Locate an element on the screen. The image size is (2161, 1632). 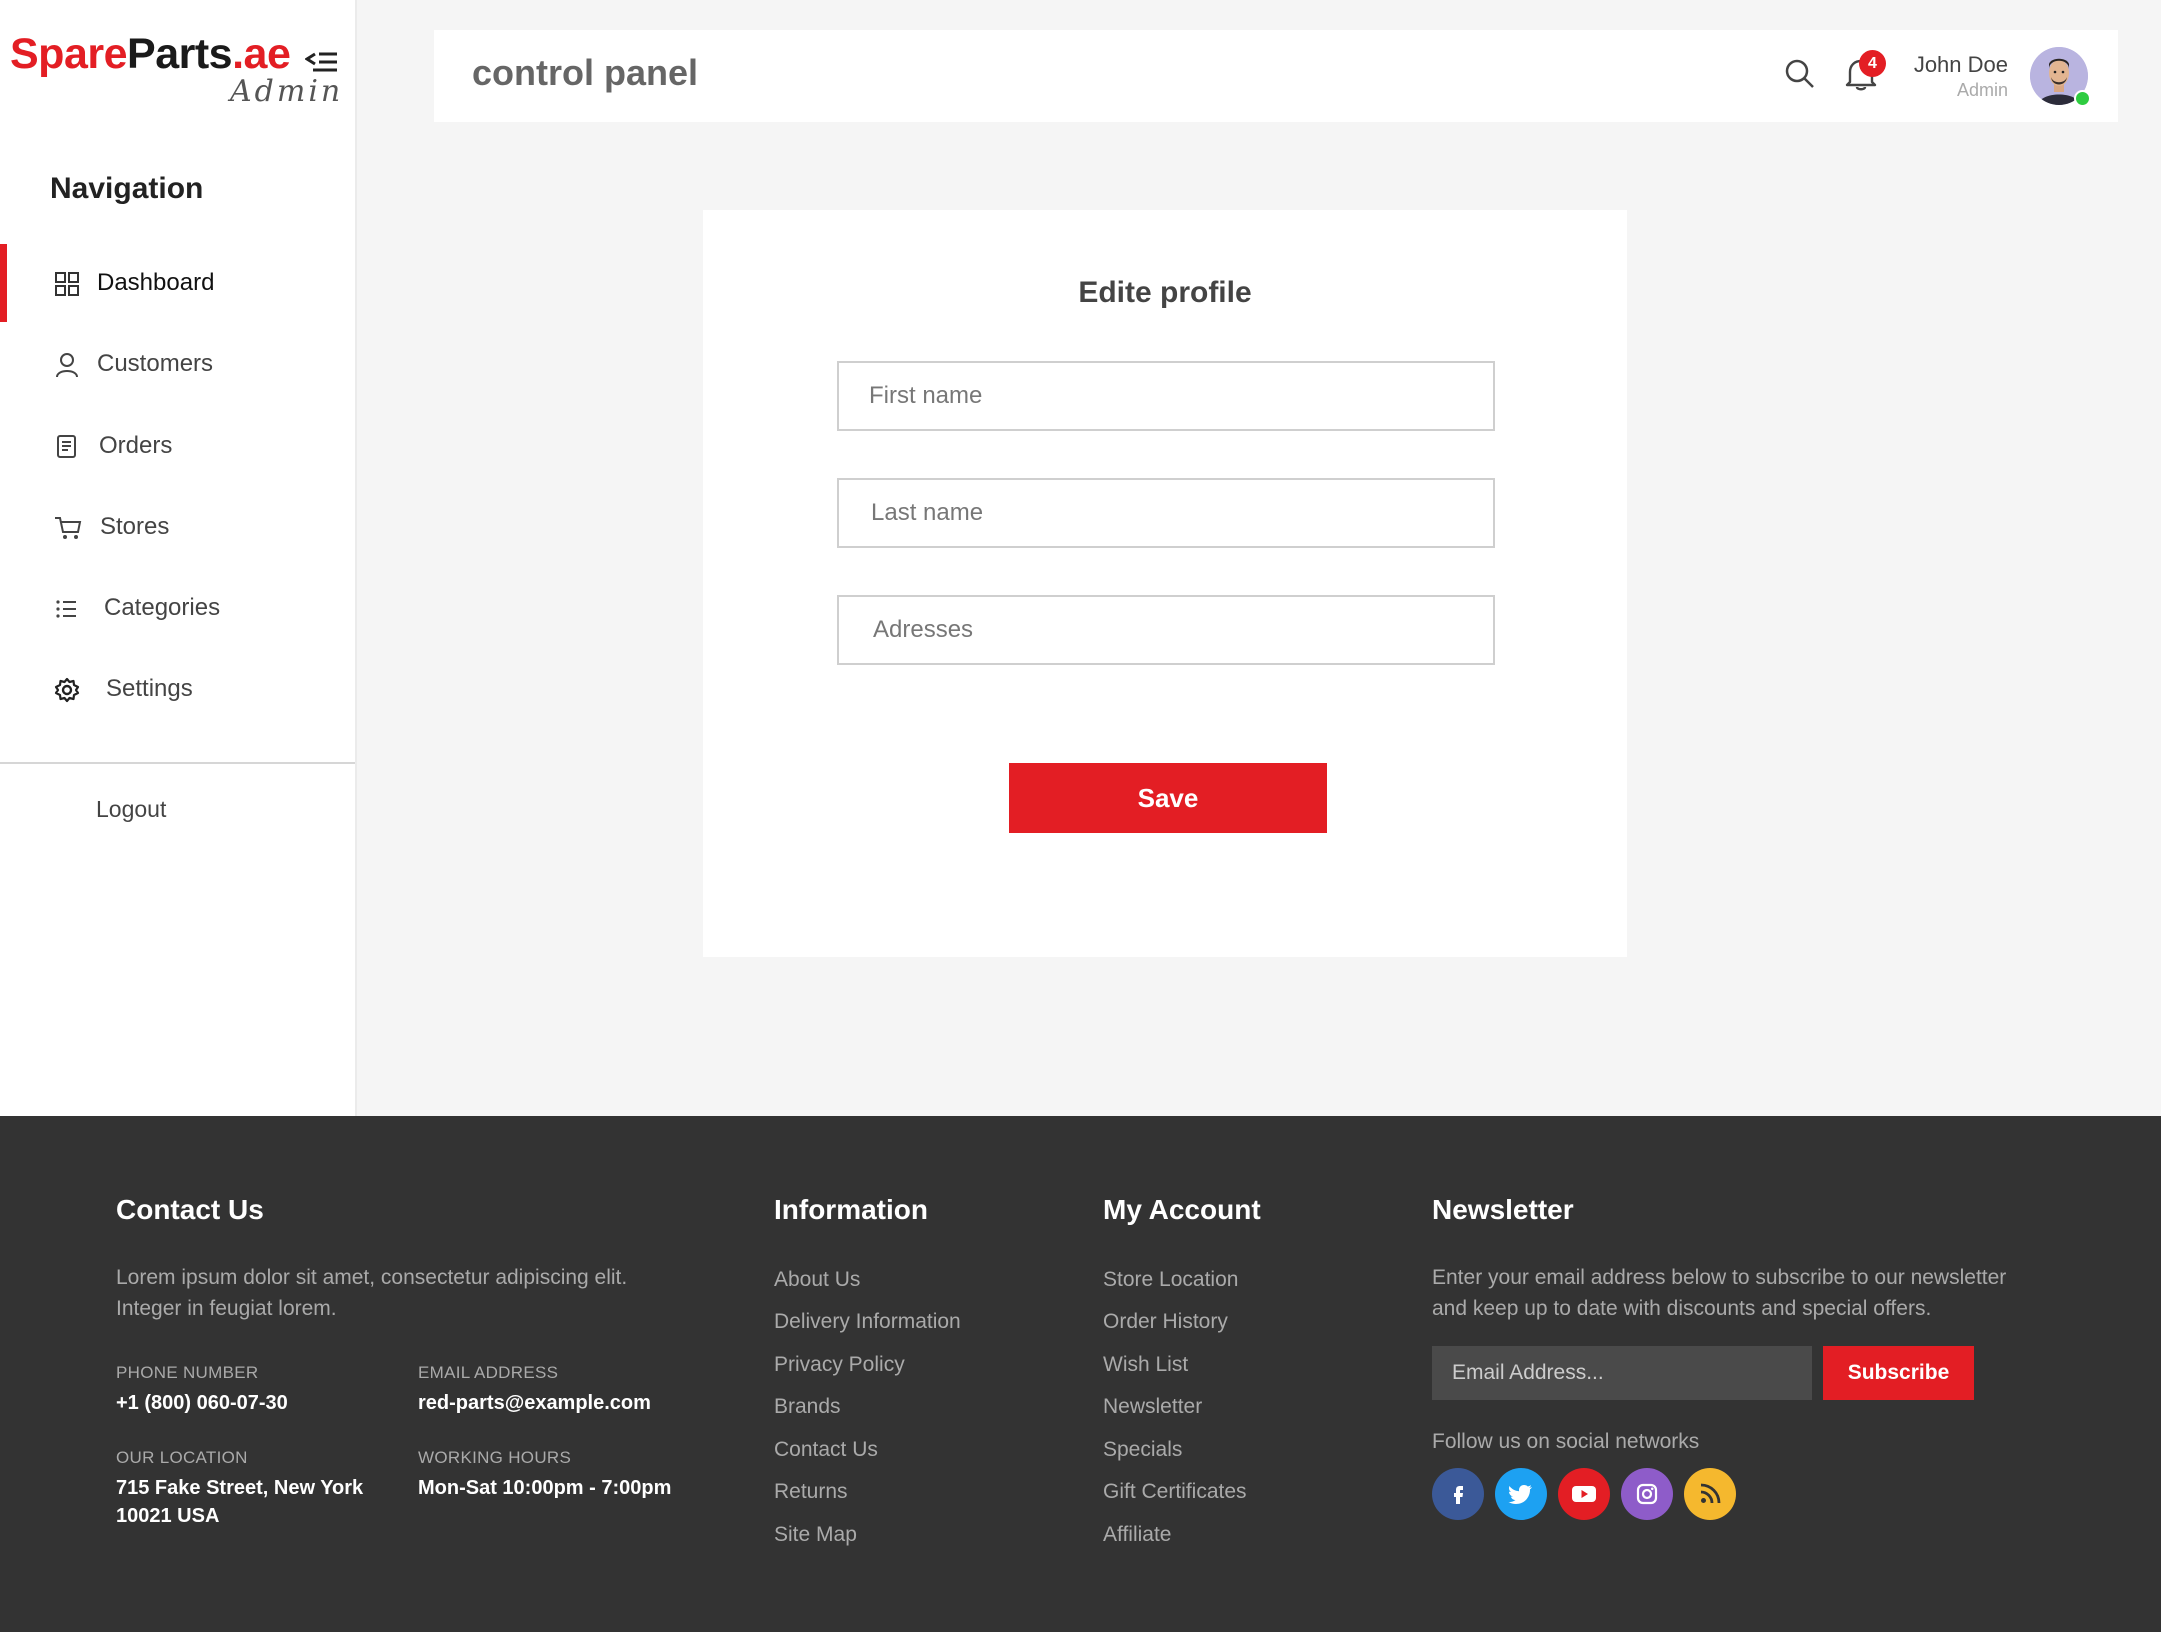
footer-link-gift-certificates: Gift Certificates is located at coordinates (1175, 1492).